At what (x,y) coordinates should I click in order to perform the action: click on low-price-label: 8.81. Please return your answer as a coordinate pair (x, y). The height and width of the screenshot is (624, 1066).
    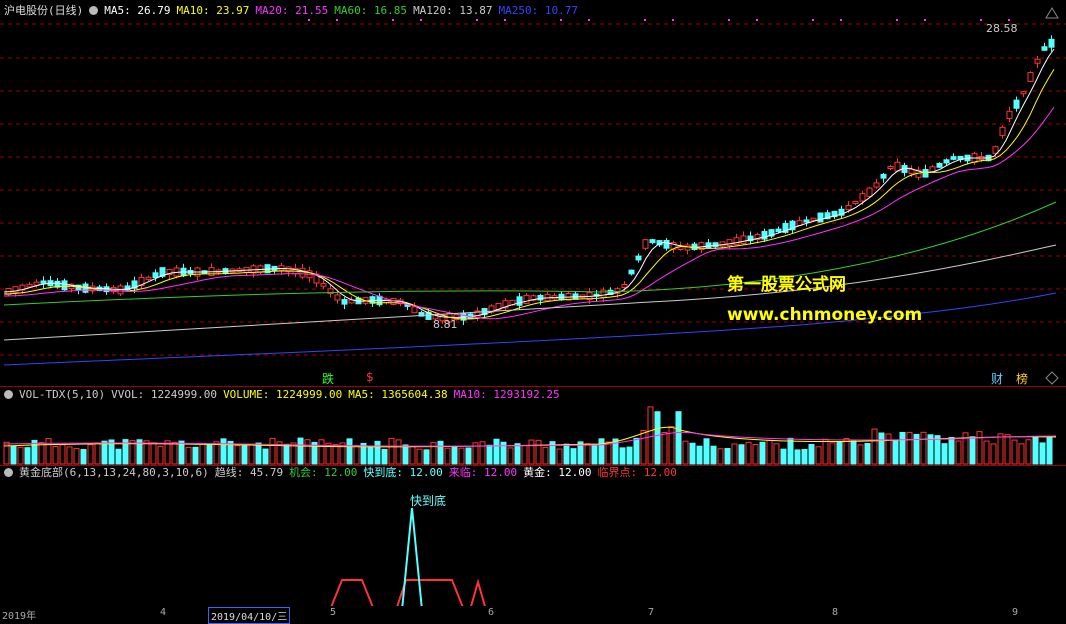
    Looking at the image, I should click on (445, 324).